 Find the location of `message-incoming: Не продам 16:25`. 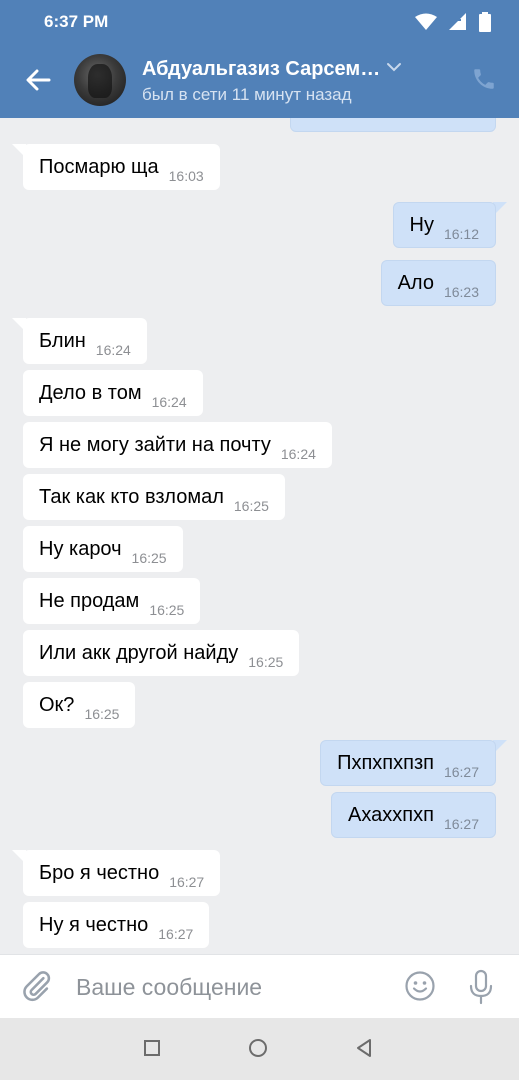

message-incoming: Не продам 16:25 is located at coordinates (112, 601).